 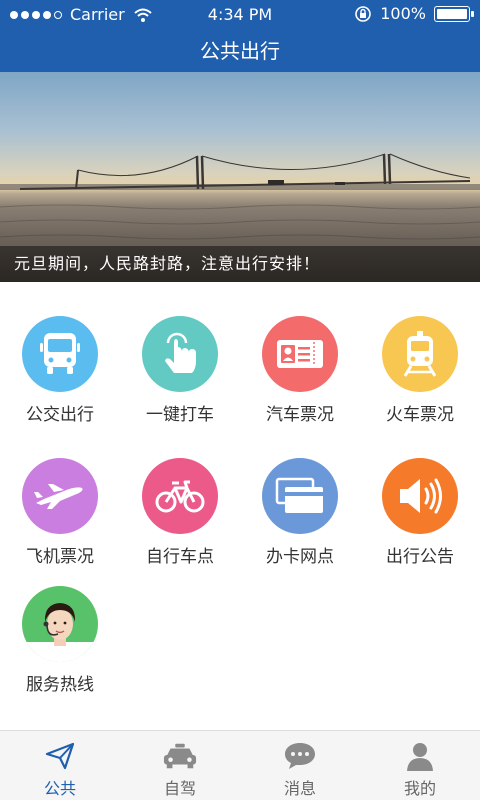 I want to click on service-taxi: 一键打车, so click(x=180, y=353).